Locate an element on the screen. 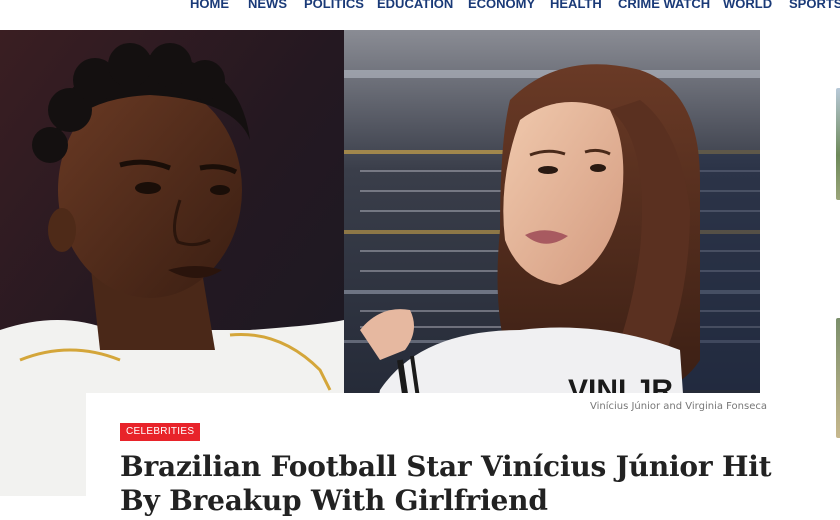 This screenshot has height=520, width=840. nav-item-world: WORLD is located at coordinates (747, 5).